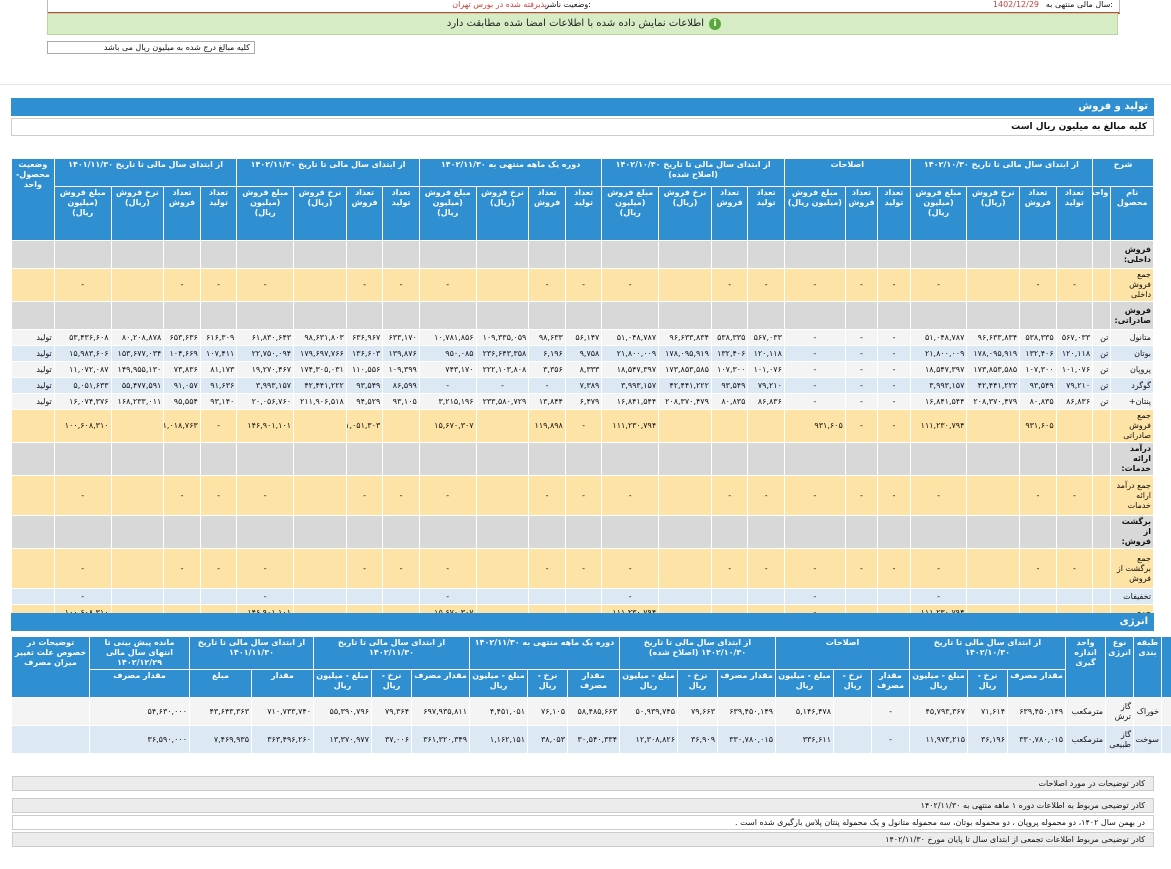 The height and width of the screenshot is (869, 1171). What do you see at coordinates (145, 172) in the screenshot?
I see `production-header-group: از ابتدای سال مالی تا تاریخ ۱۴۰۱/۱۱/۳۰` at bounding box center [145, 172].